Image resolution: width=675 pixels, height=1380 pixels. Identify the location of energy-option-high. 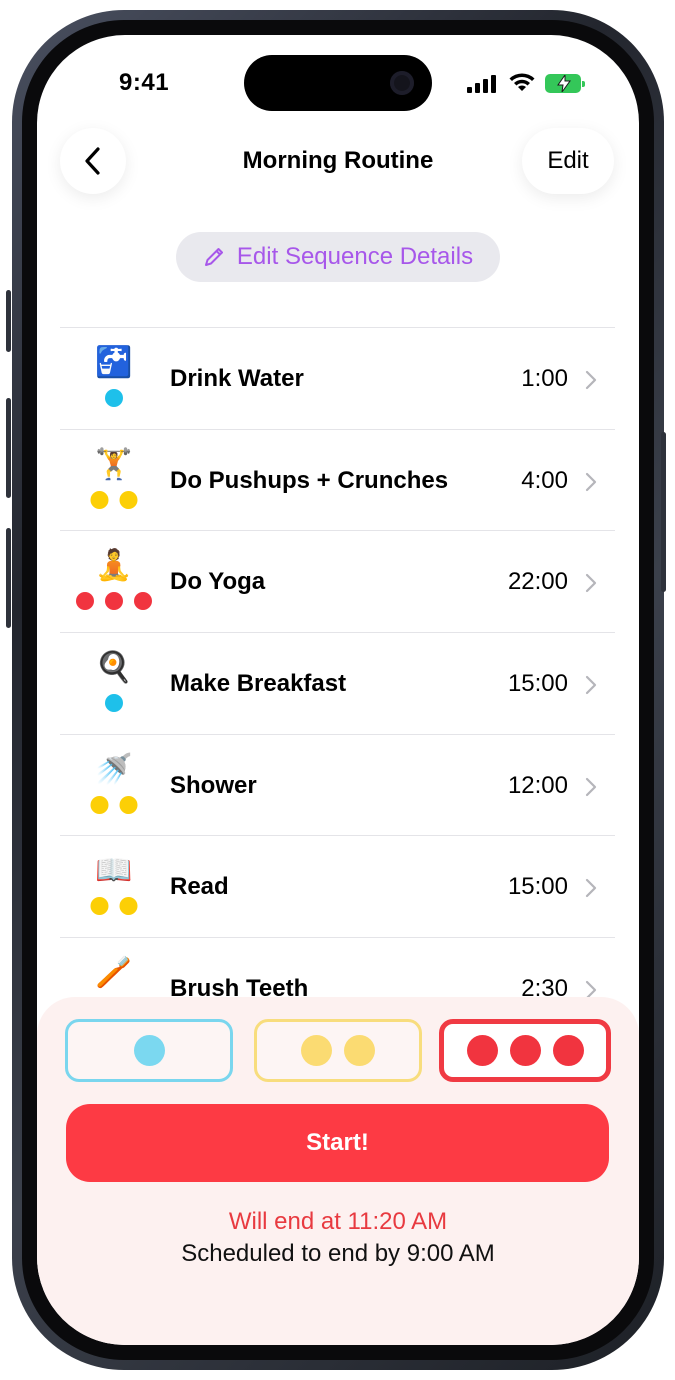
(525, 1050).